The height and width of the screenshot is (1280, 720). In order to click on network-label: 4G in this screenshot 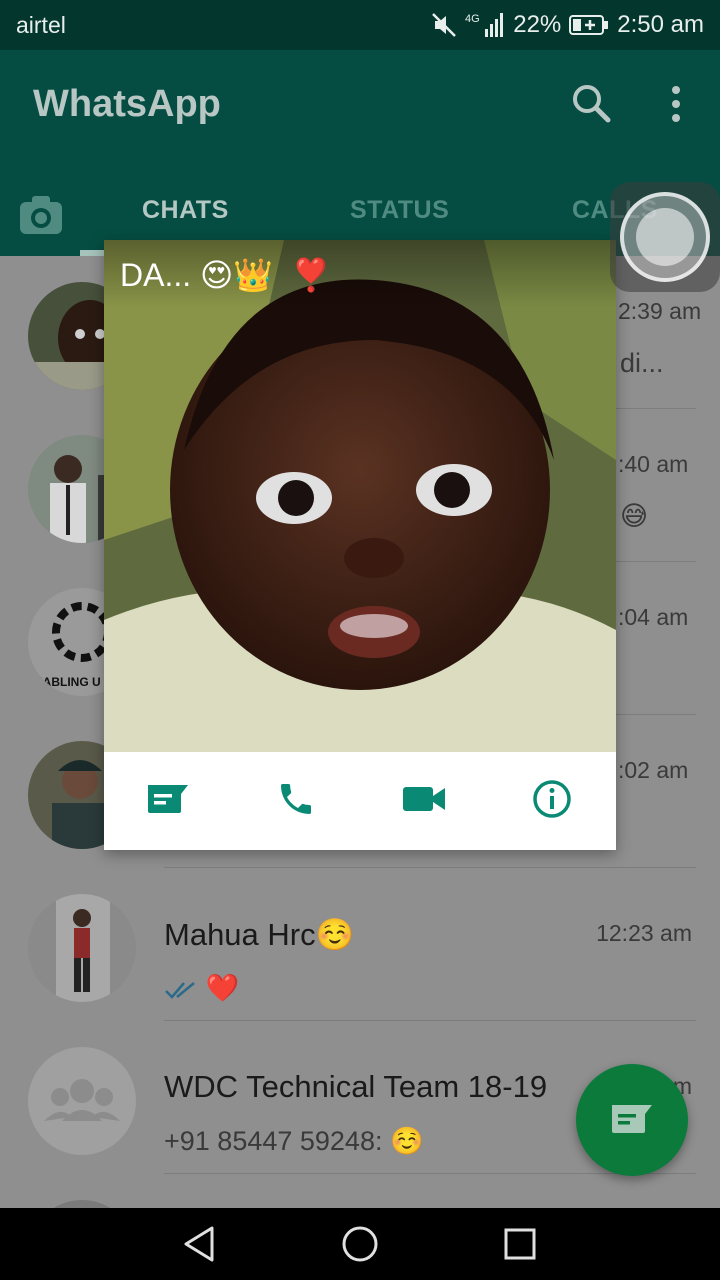, I will do `click(472, 19)`.